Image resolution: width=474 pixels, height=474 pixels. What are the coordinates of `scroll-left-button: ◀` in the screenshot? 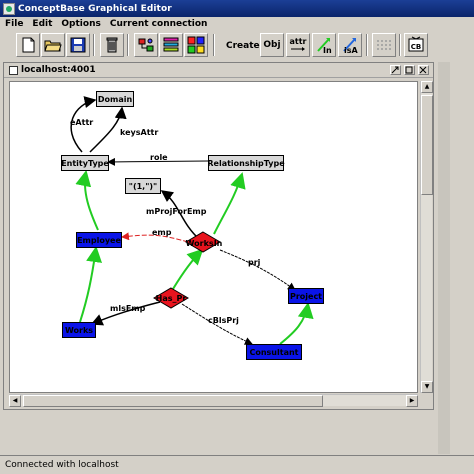 It's located at (15, 401).